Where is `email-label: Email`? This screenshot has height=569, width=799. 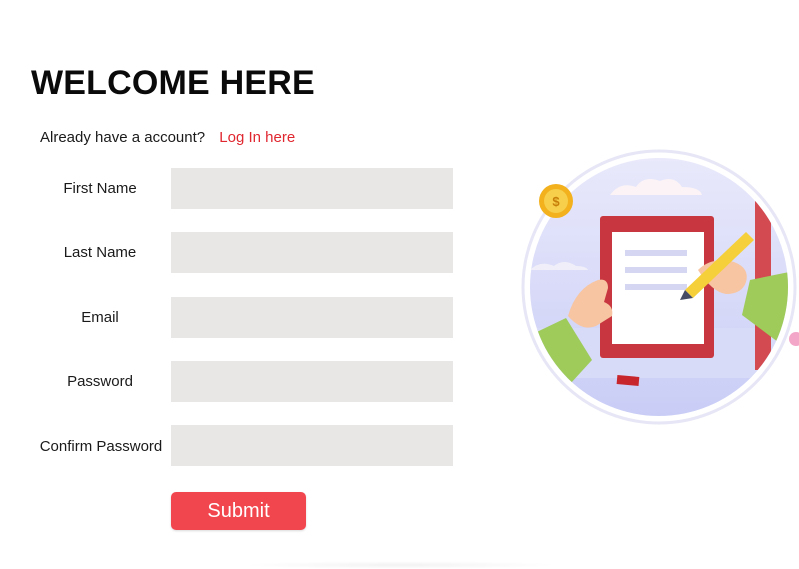 email-label: Email is located at coordinates (100, 317).